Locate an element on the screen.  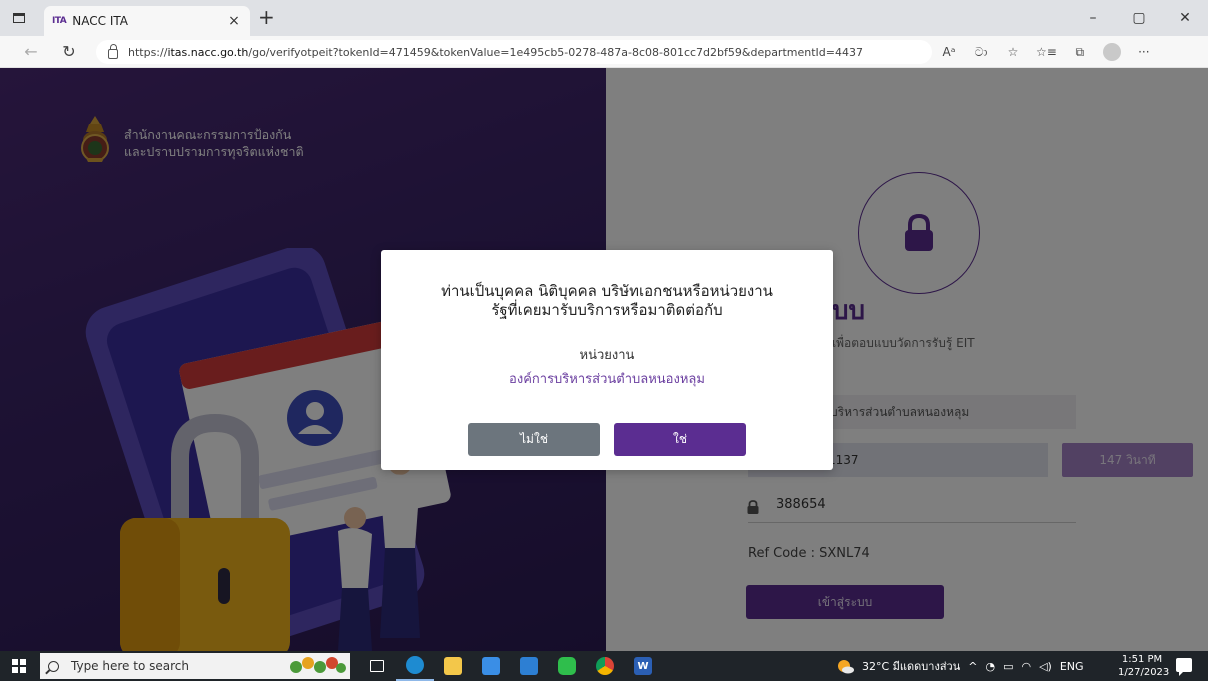
edge-icon is located at coordinates (415, 666).